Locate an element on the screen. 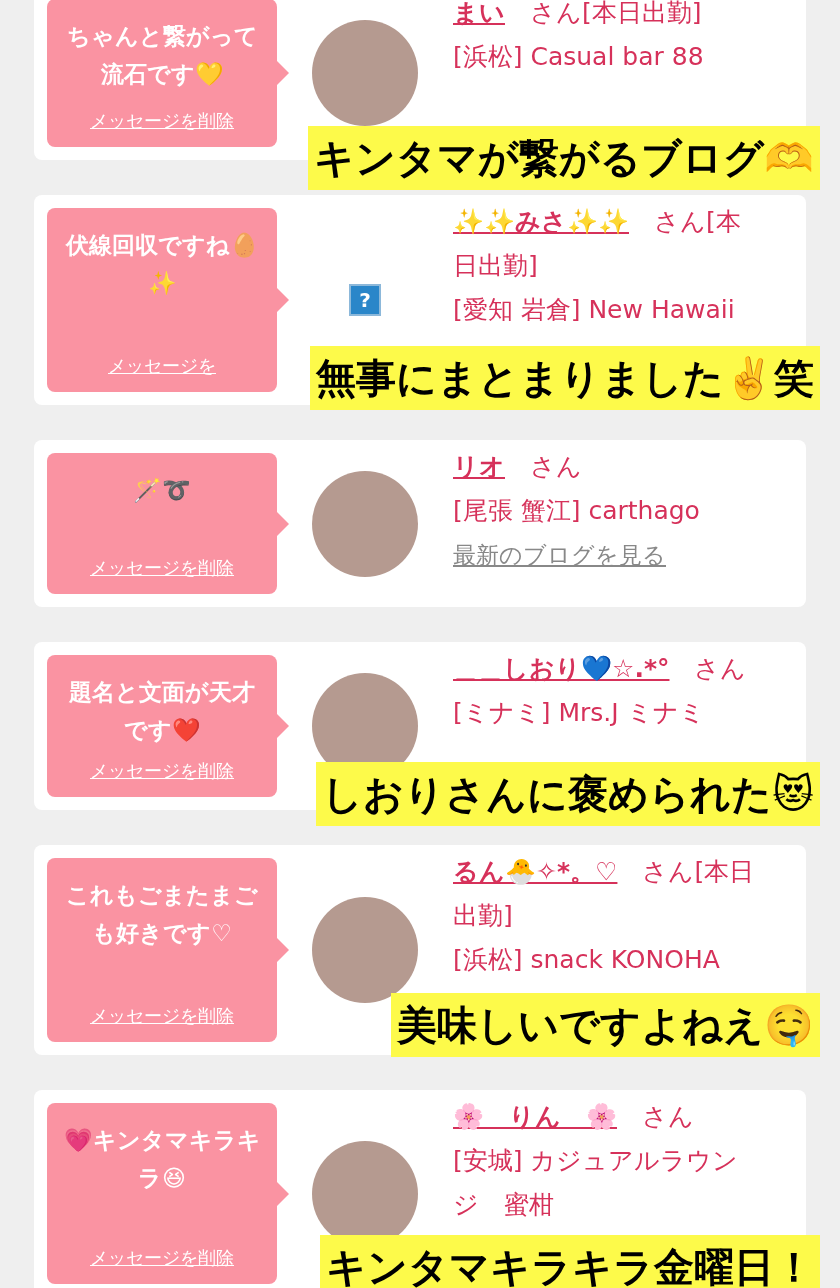  profile-name-link: ✨✨みさ✨✨ is located at coordinates (541, 221).